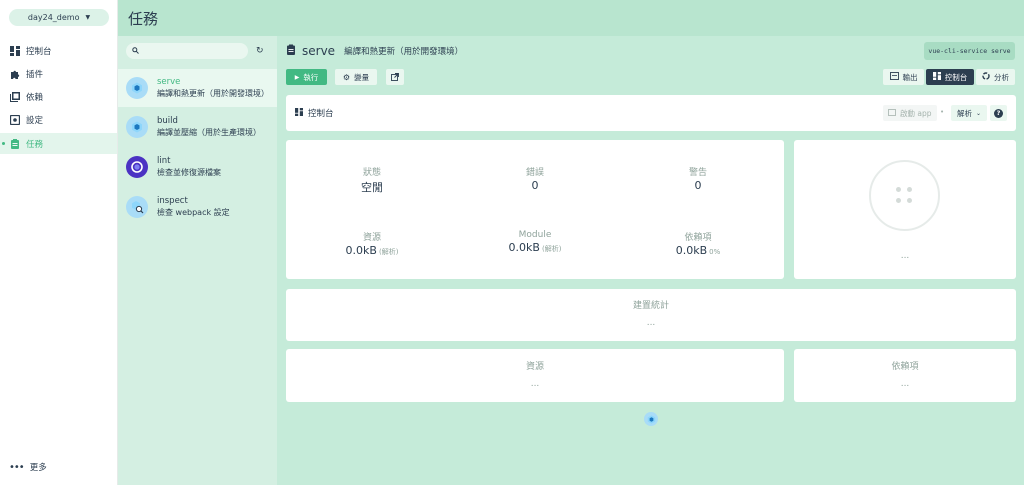 The image size is (1024, 485). What do you see at coordinates (535, 235) in the screenshot?
I see `stat-label: Module` at bounding box center [535, 235].